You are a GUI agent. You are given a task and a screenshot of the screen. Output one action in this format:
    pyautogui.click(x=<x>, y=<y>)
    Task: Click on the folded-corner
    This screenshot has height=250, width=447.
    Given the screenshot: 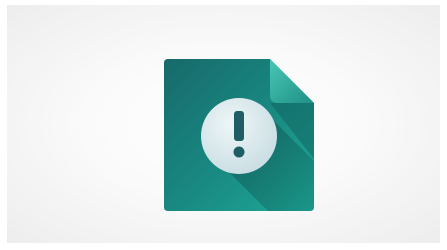 What is the action you would take?
    pyautogui.click(x=292, y=81)
    